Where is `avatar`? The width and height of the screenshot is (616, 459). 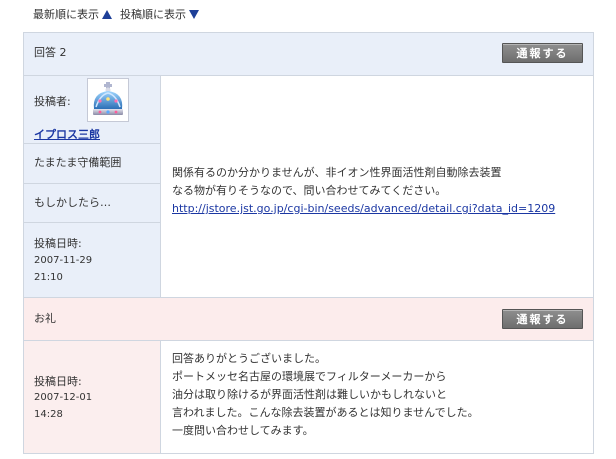
avatar is located at coordinates (108, 100).